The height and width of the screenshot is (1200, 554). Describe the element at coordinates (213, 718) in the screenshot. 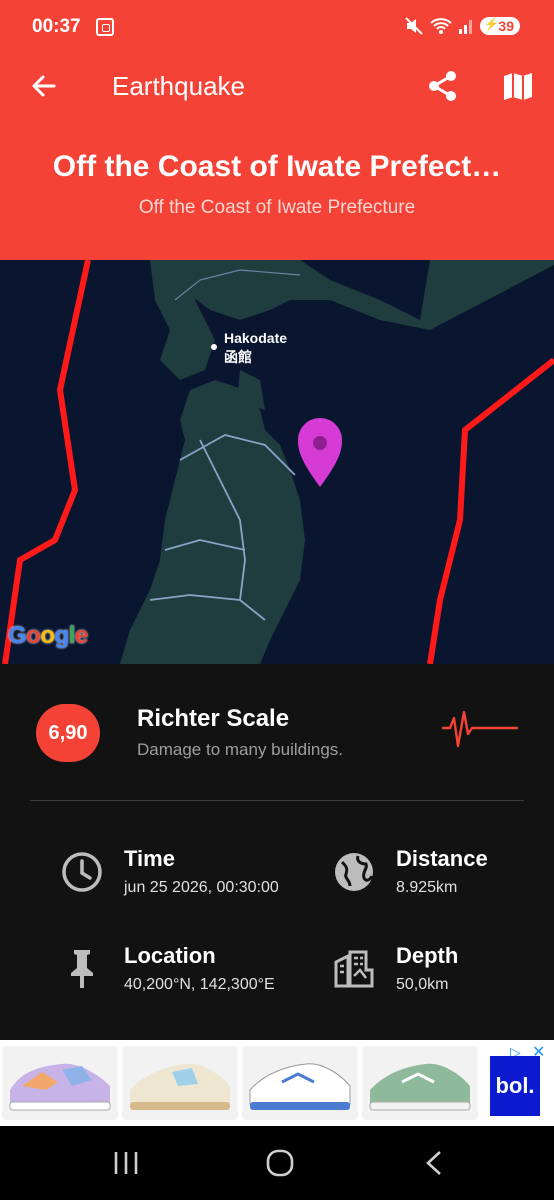

I see `scale-title: Richter Scale` at that location.